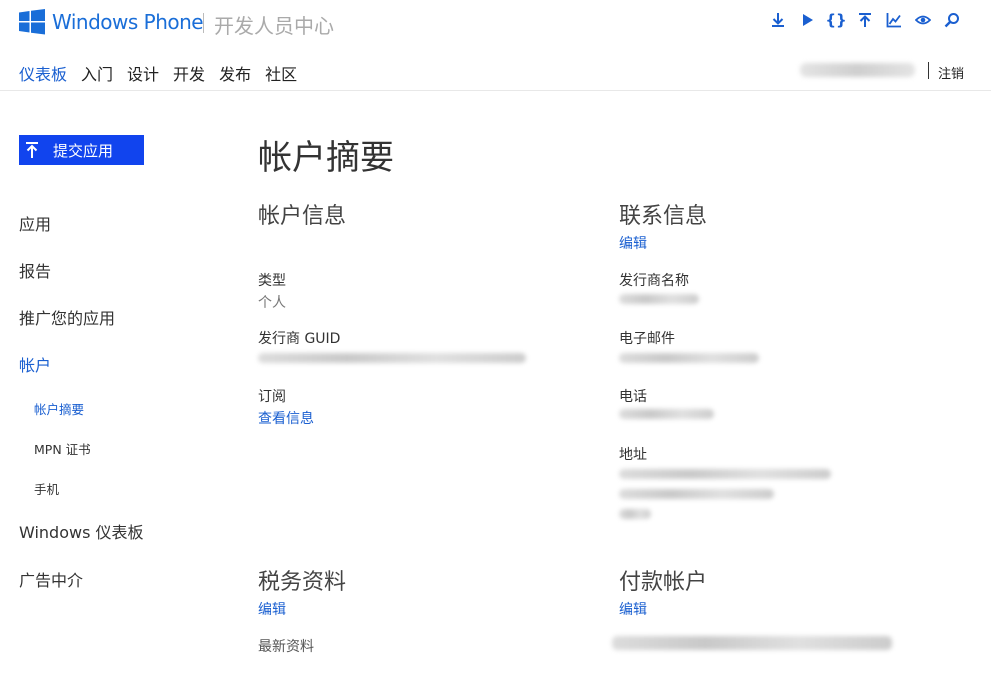 This screenshot has height=699, width=991. Describe the element at coordinates (302, 582) in the screenshot. I see `tax-profile-heading: 税务资料` at that location.